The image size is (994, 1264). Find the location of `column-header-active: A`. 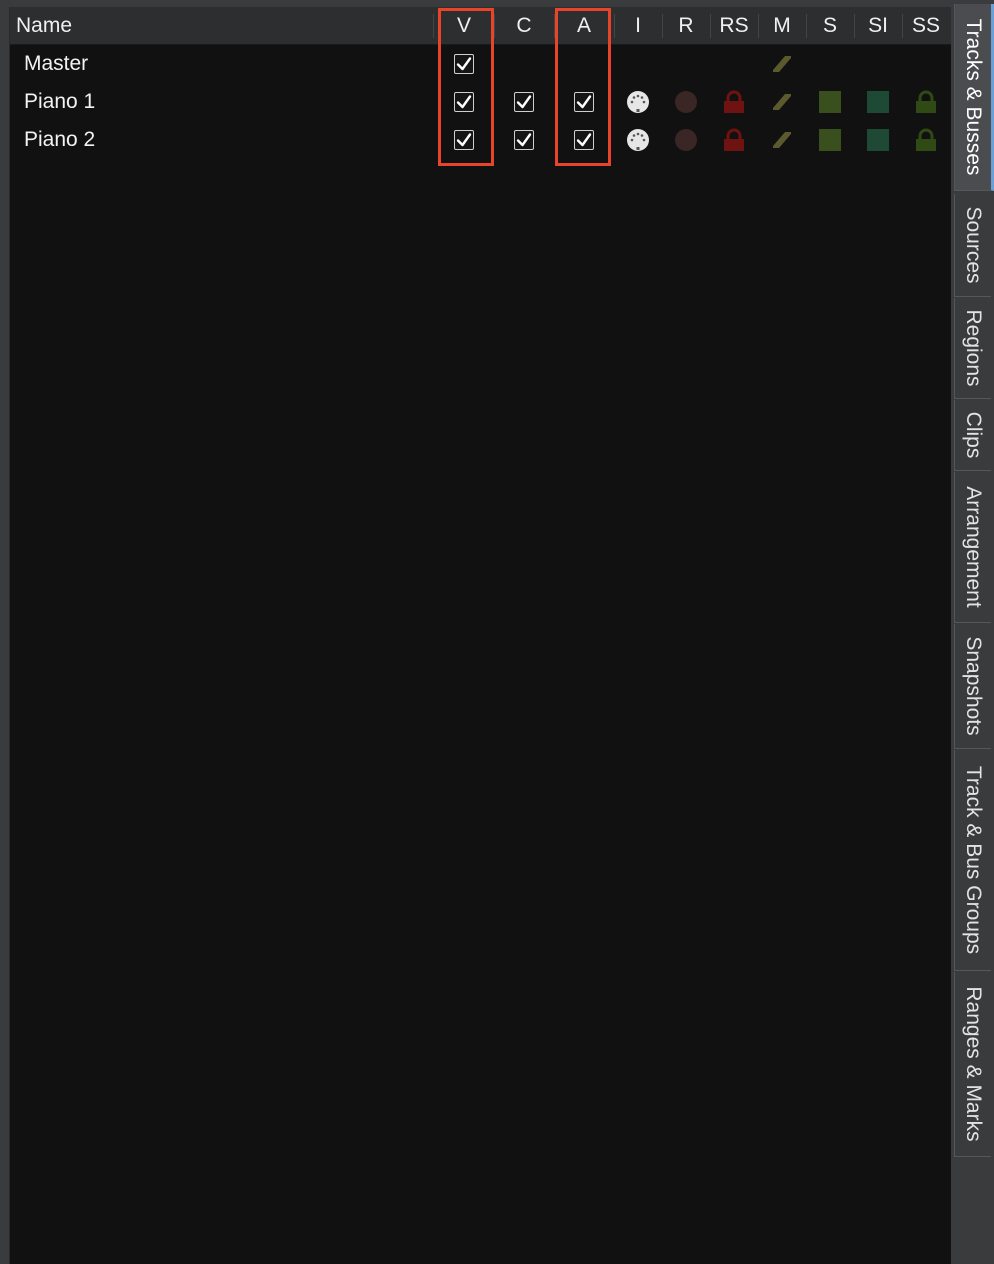

column-header-active: A is located at coordinates (584, 26).